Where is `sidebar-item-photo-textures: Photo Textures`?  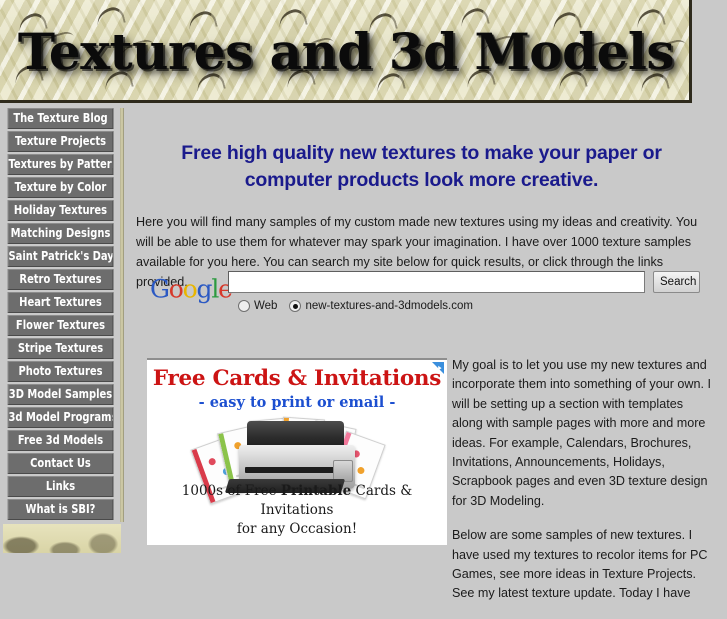 sidebar-item-photo-textures: Photo Textures is located at coordinates (60, 371).